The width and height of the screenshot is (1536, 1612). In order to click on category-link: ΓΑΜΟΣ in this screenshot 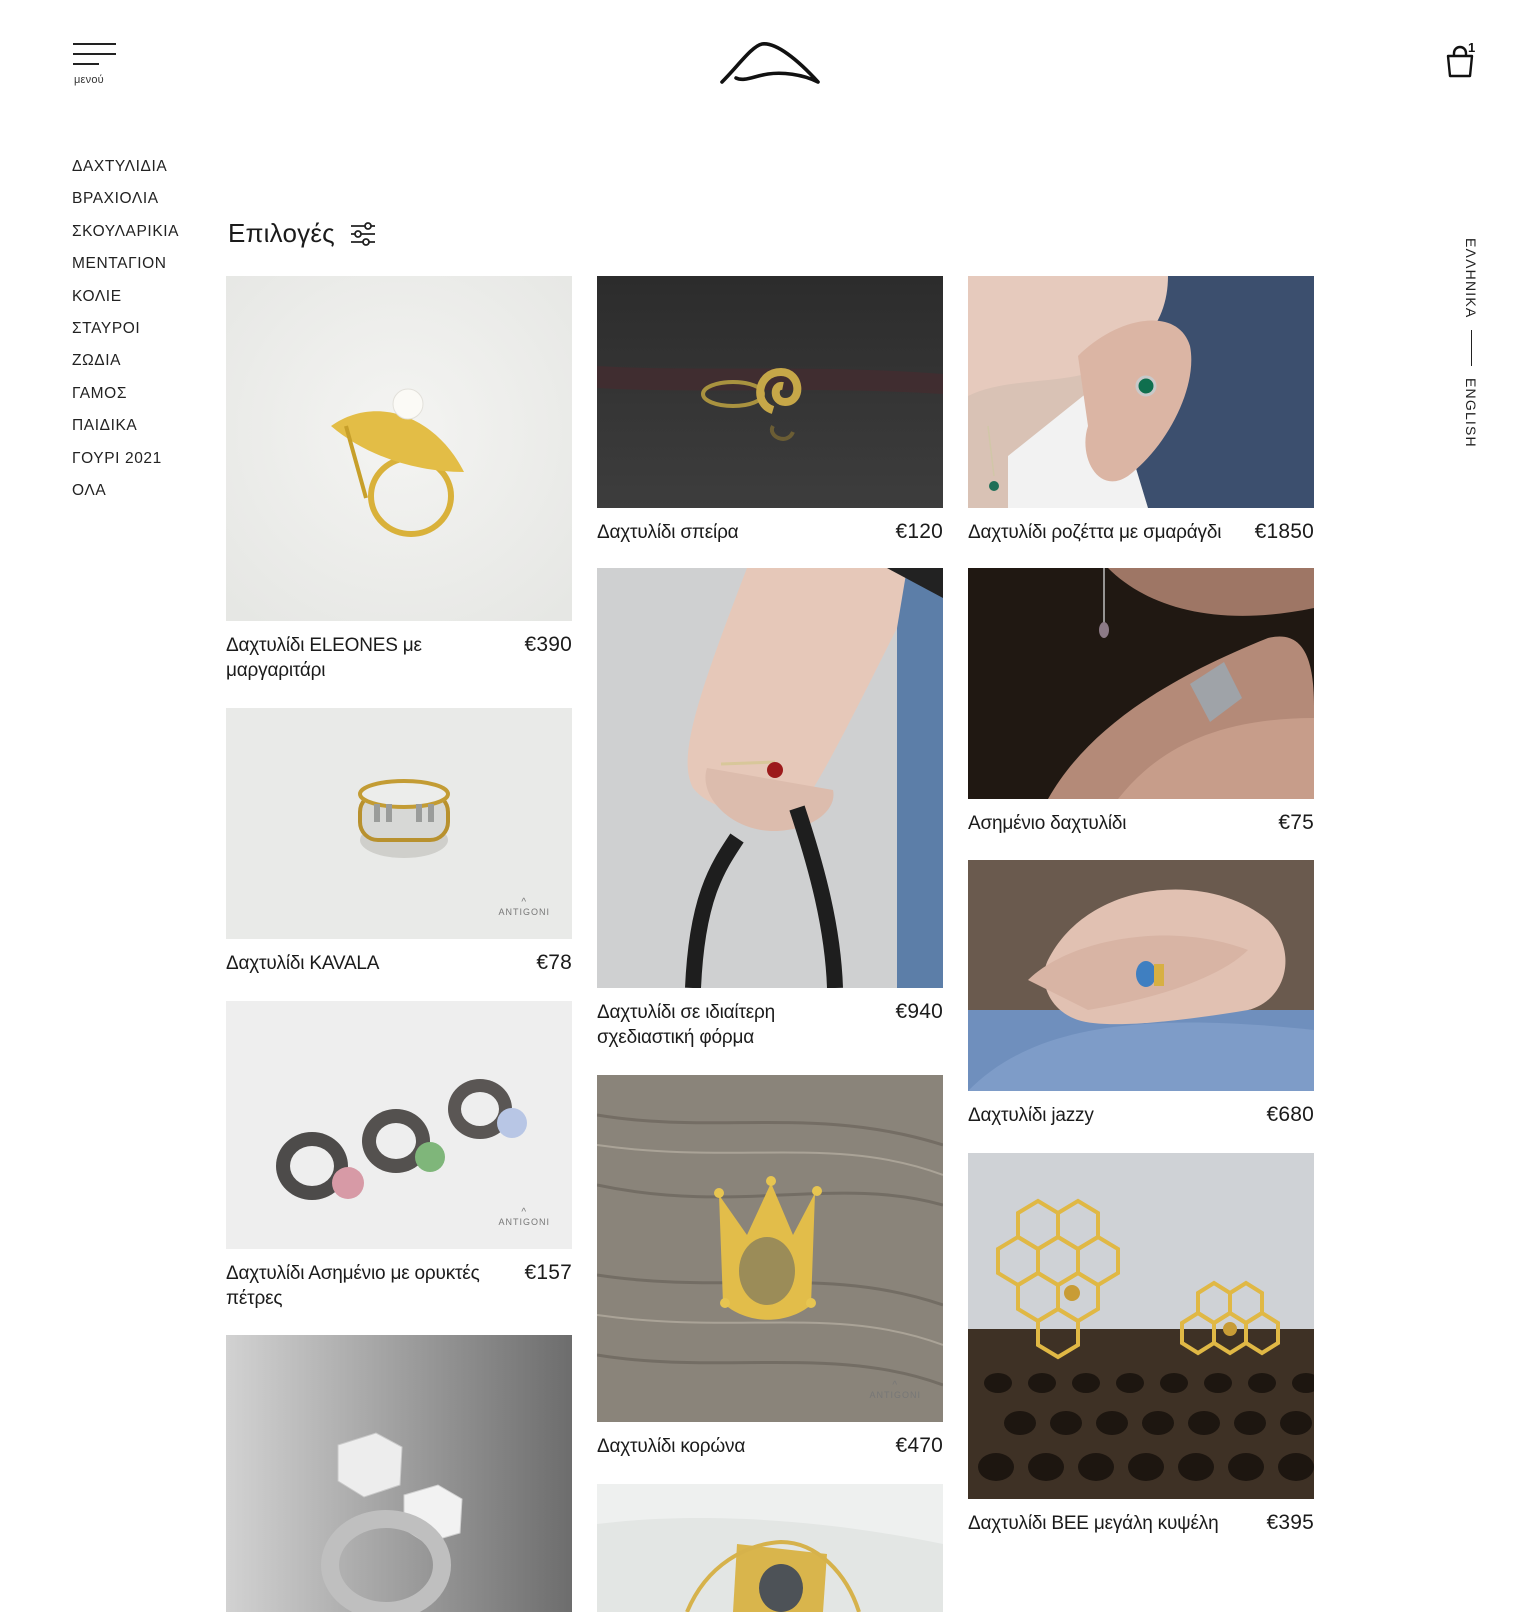, I will do `click(125, 401)`.